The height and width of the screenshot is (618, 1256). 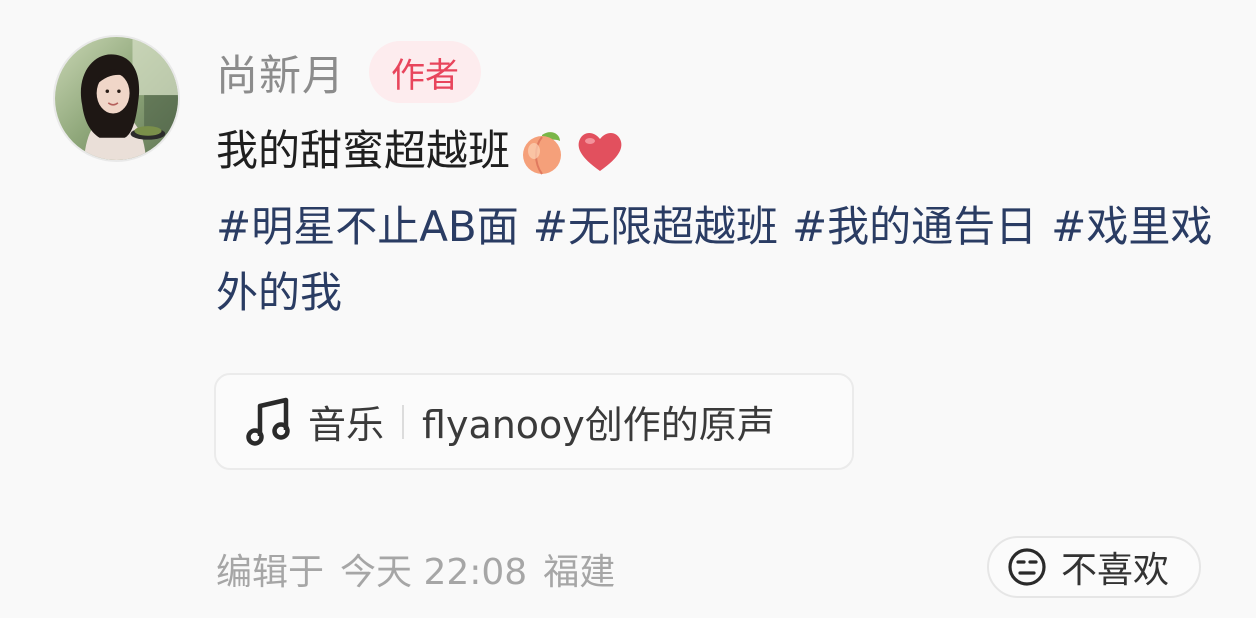 What do you see at coordinates (716, 151) in the screenshot?
I see `post-title-line: 我的甜蜜超越班` at bounding box center [716, 151].